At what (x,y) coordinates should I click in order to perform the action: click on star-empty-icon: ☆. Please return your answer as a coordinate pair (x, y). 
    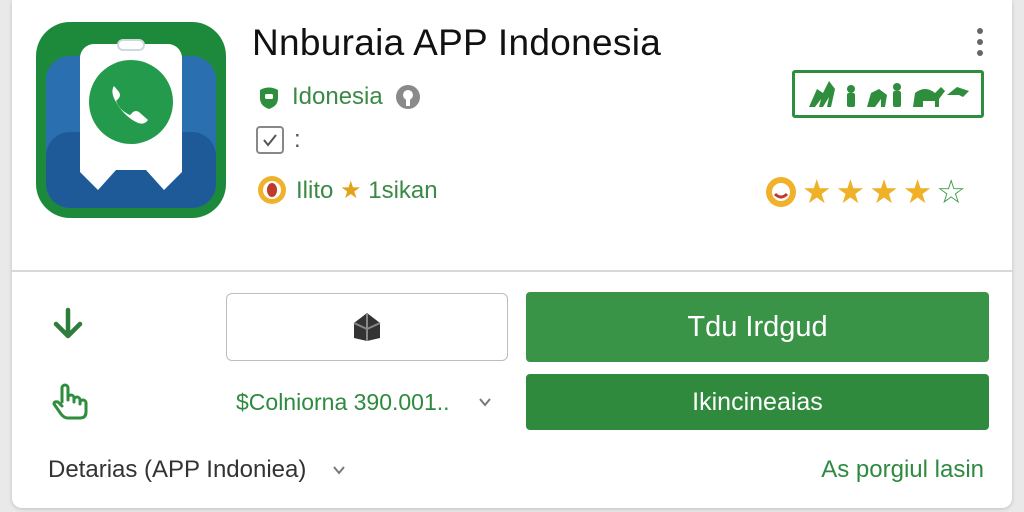
    Looking at the image, I should click on (951, 191).